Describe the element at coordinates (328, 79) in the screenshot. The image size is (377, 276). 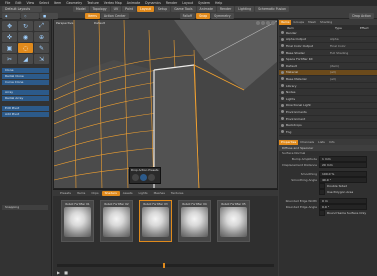
I see `tree-row: Base Material (all)` at that location.